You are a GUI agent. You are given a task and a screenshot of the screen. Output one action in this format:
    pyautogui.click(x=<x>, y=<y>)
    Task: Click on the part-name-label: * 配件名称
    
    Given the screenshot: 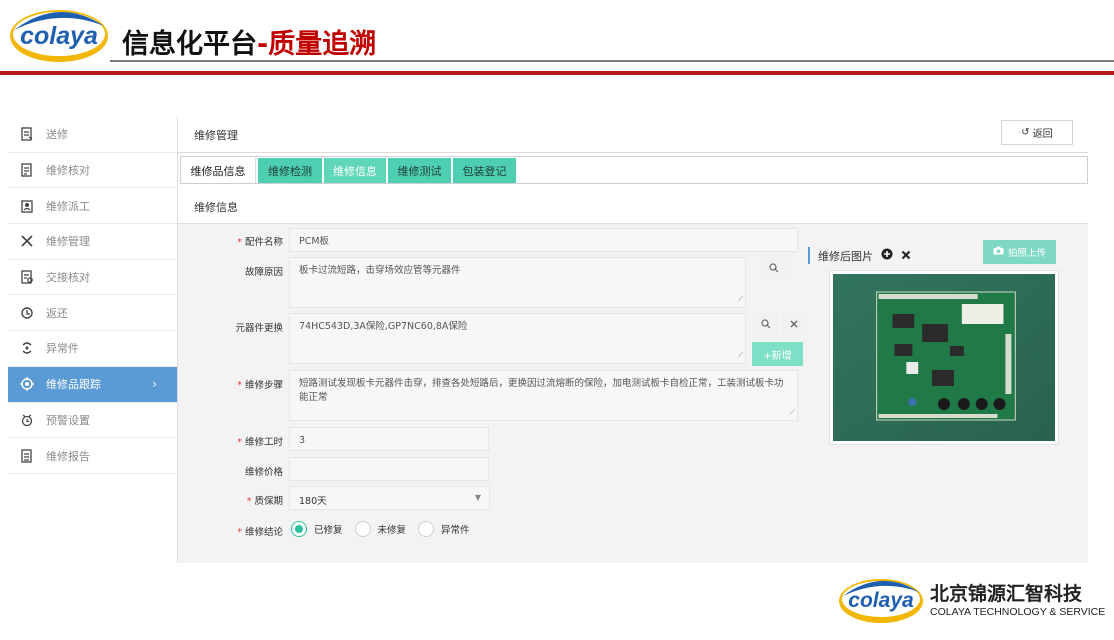 What is the action you would take?
    pyautogui.click(x=260, y=242)
    